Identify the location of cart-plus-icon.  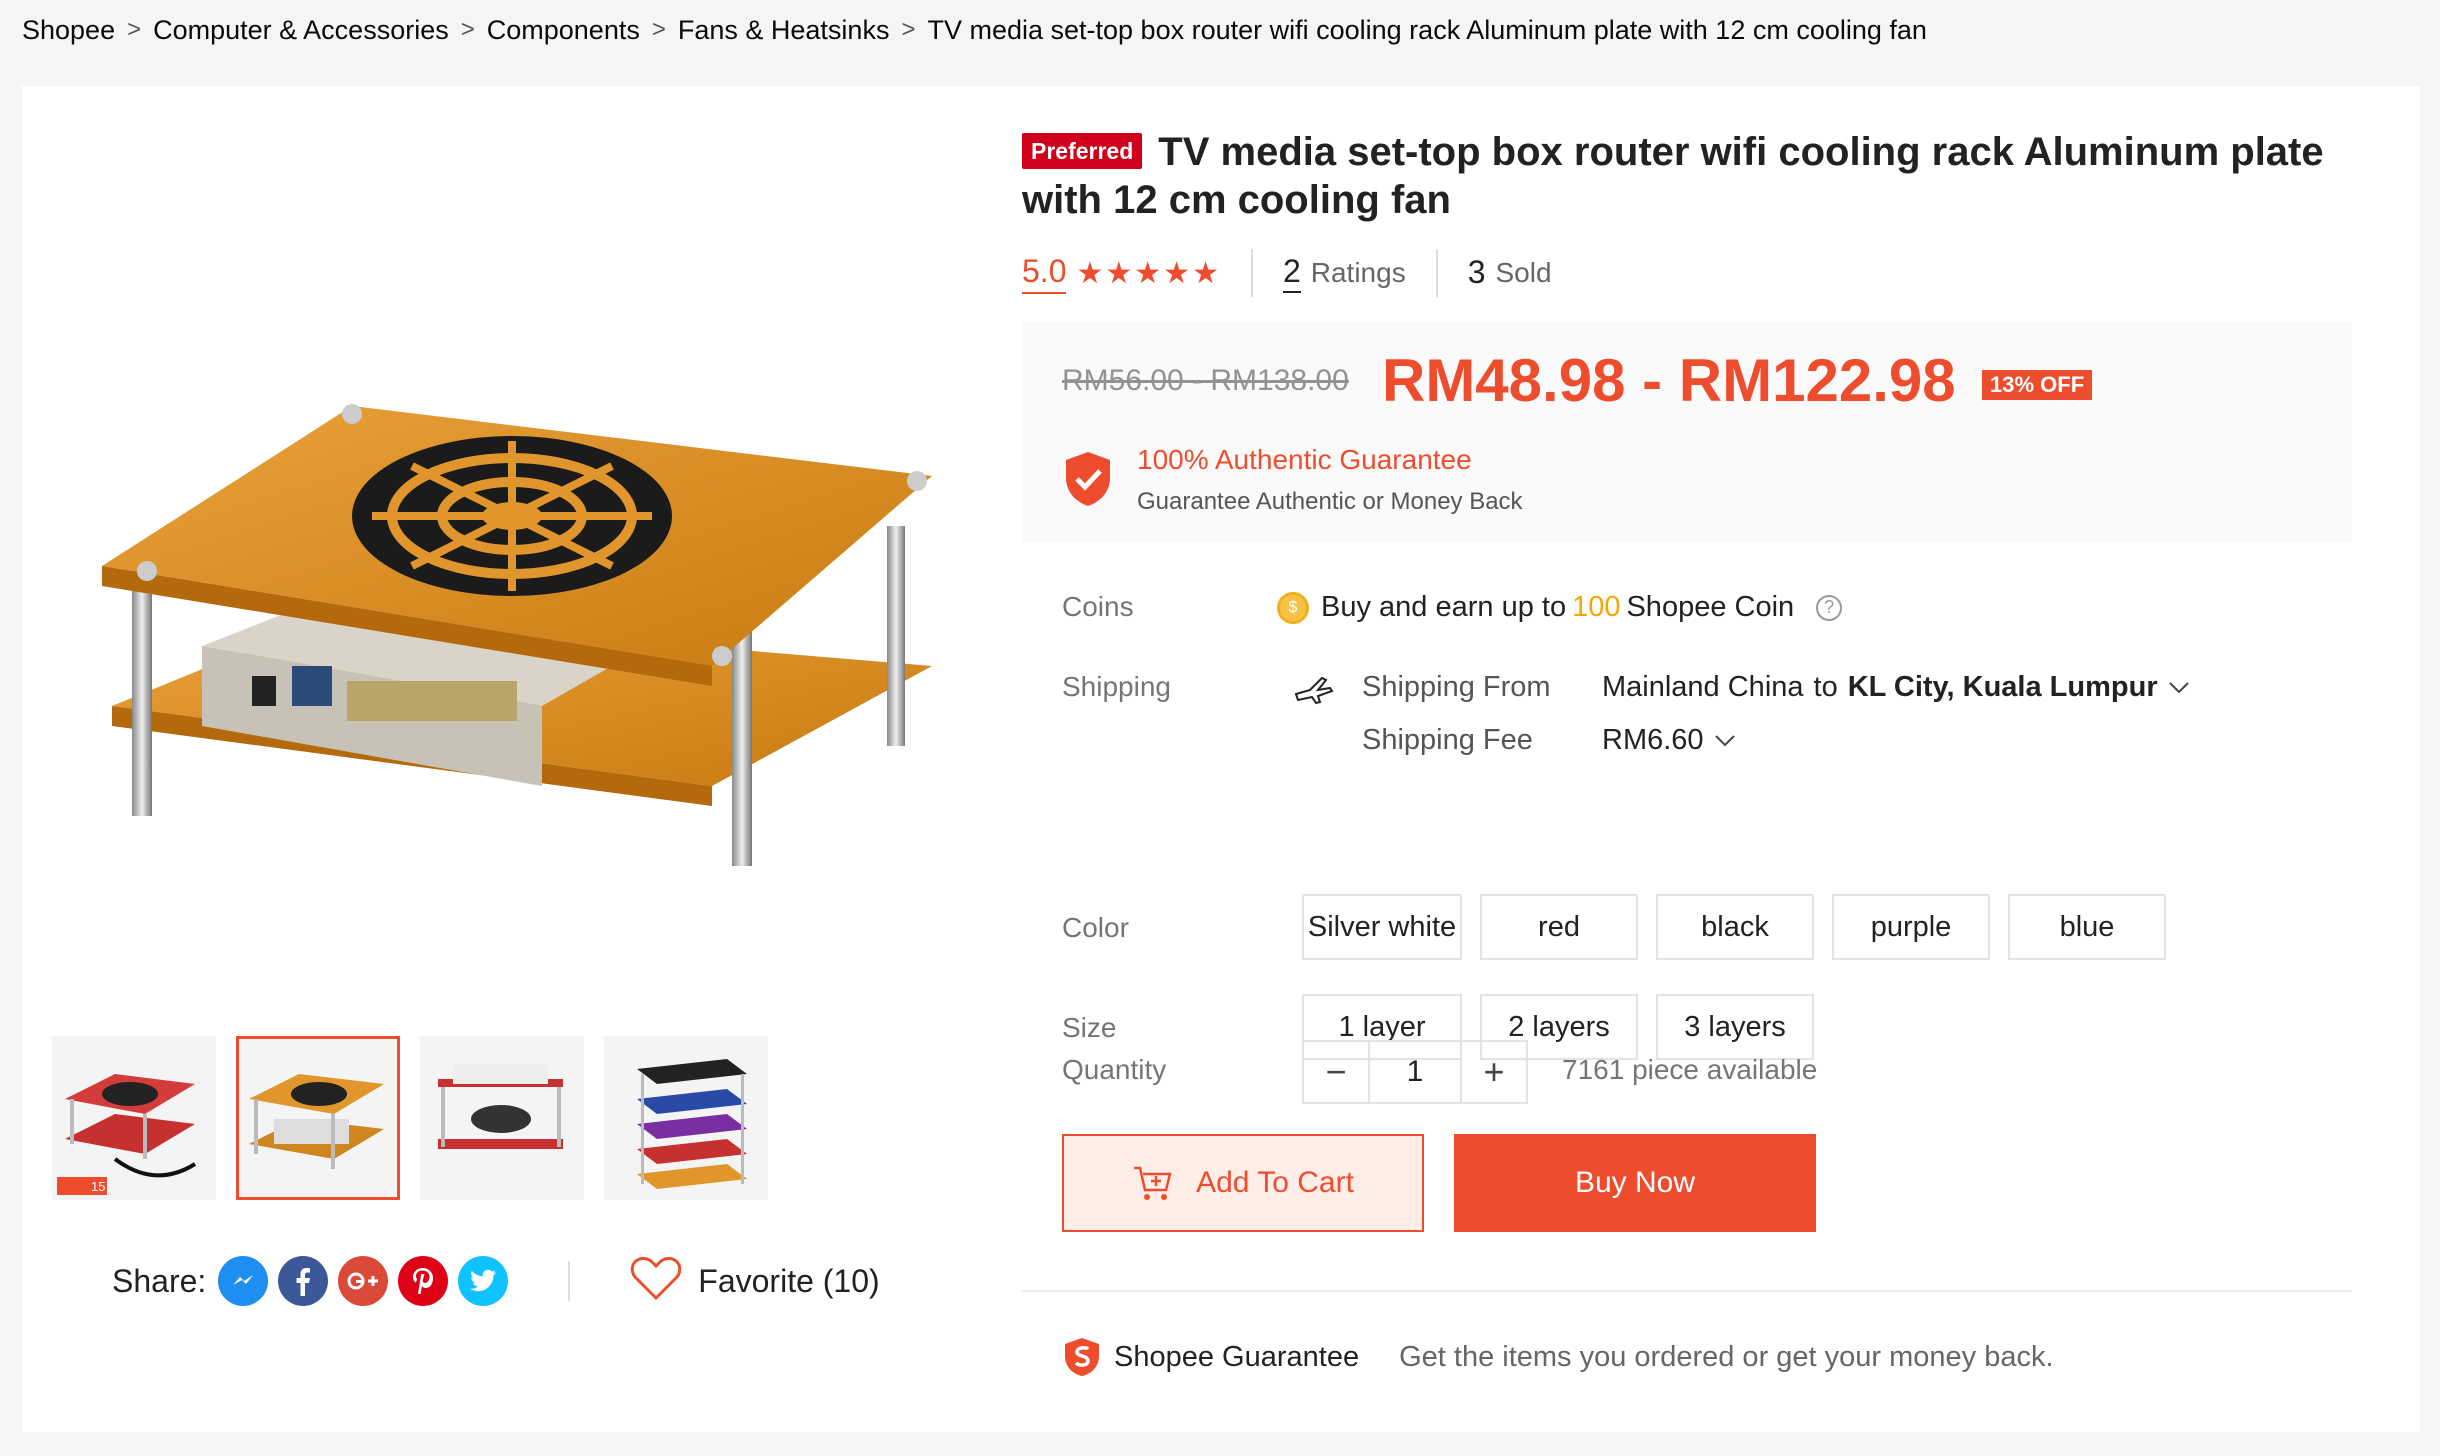
(1153, 1183).